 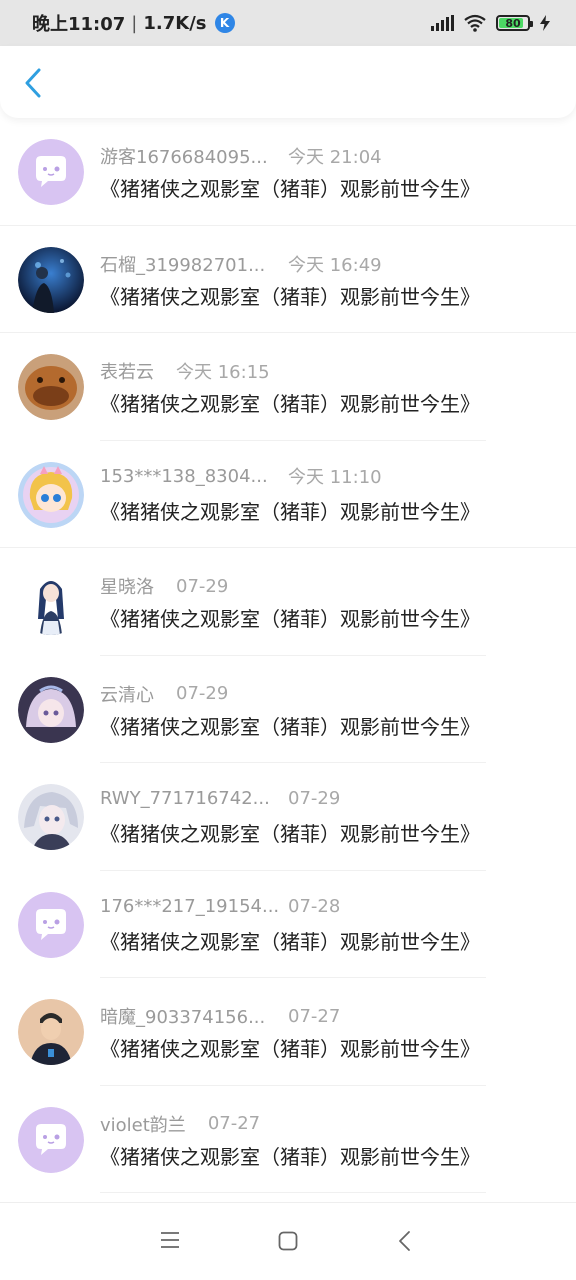 I want to click on status-right: 80, so click(x=490, y=23).